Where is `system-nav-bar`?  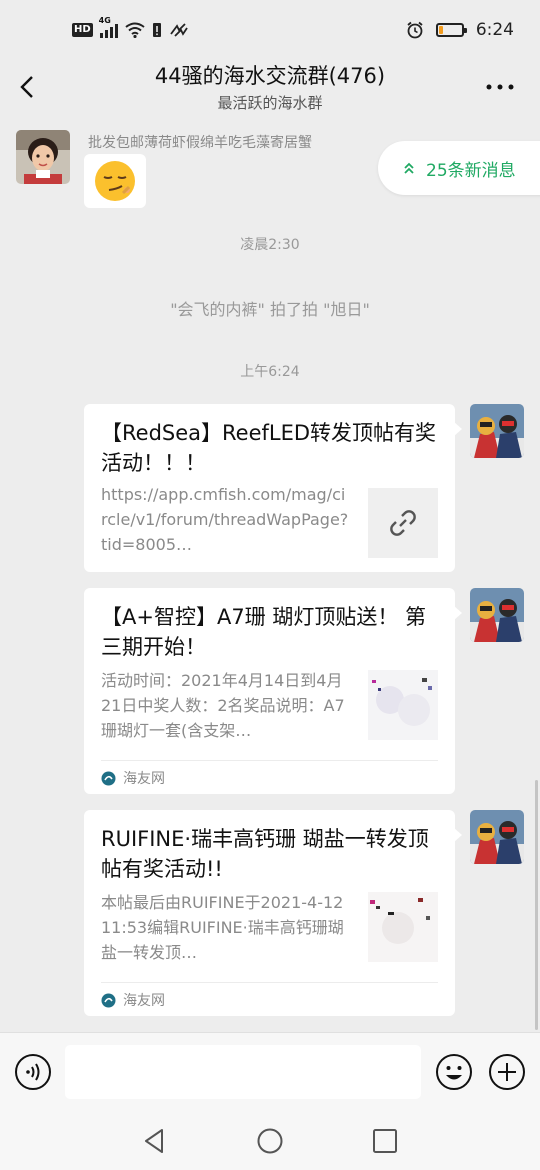
system-nav-bar is located at coordinates (270, 1141).